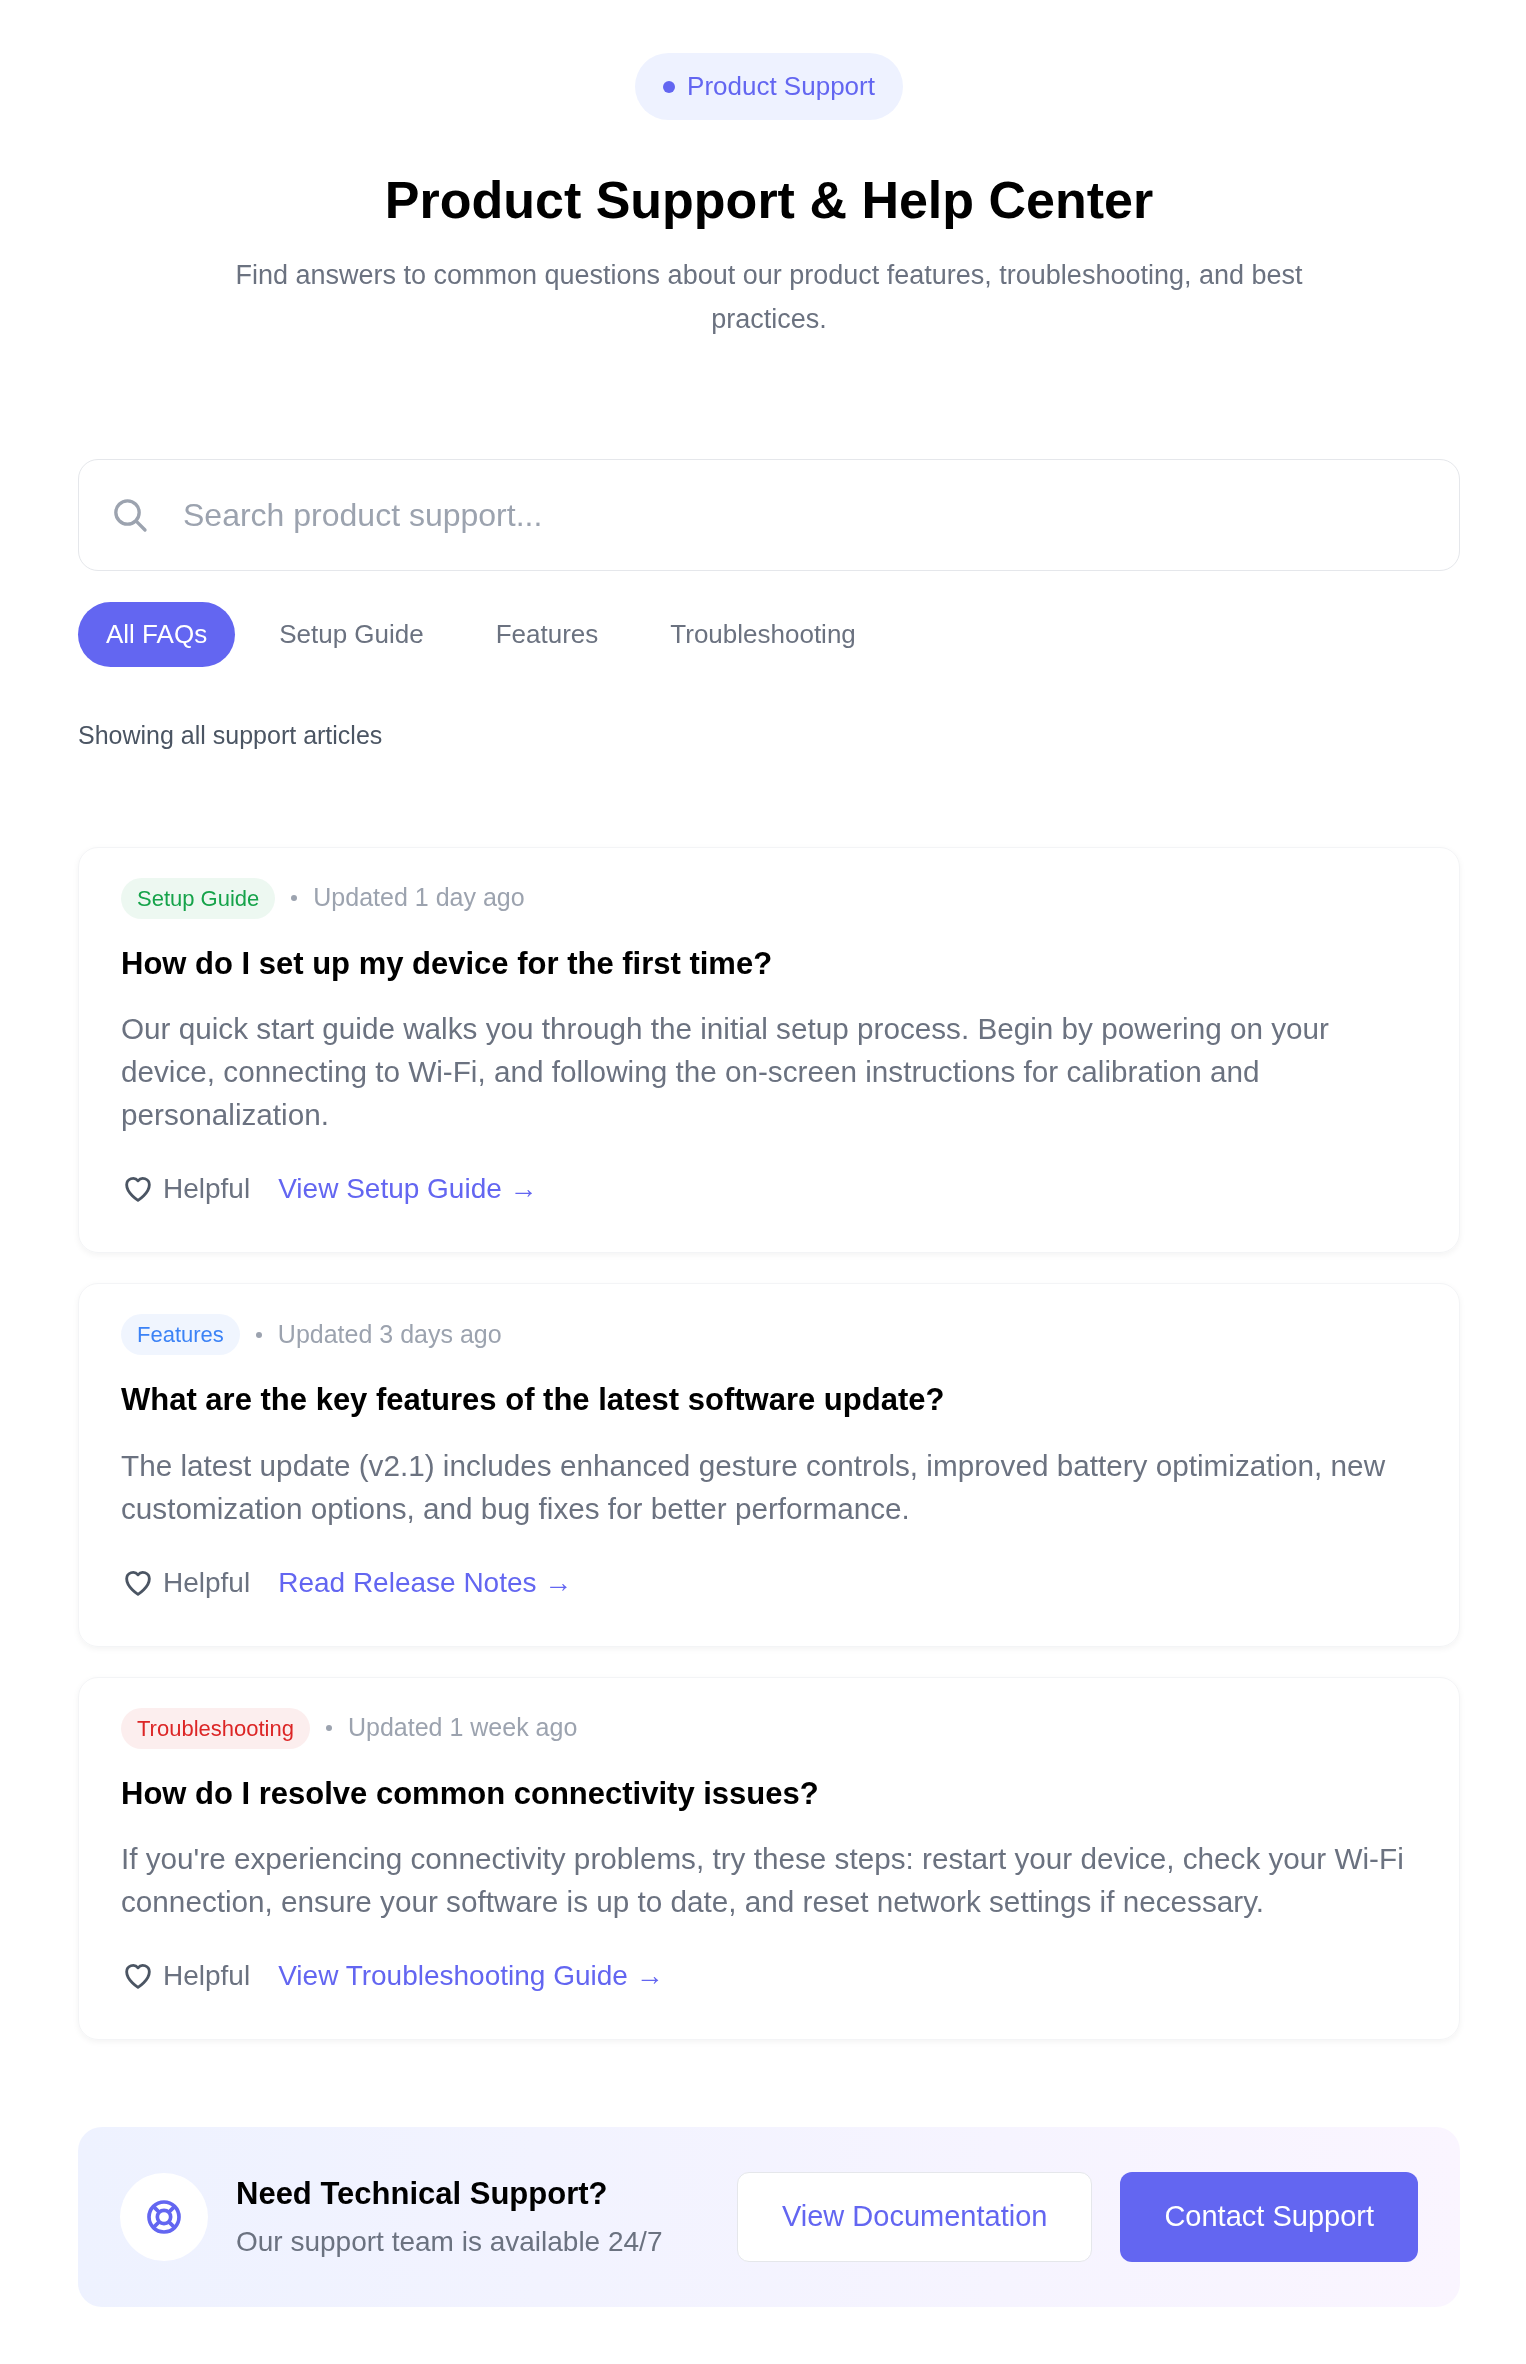 The width and height of the screenshot is (1526, 2364). I want to click on result-note: Showing all support articles, so click(231, 735).